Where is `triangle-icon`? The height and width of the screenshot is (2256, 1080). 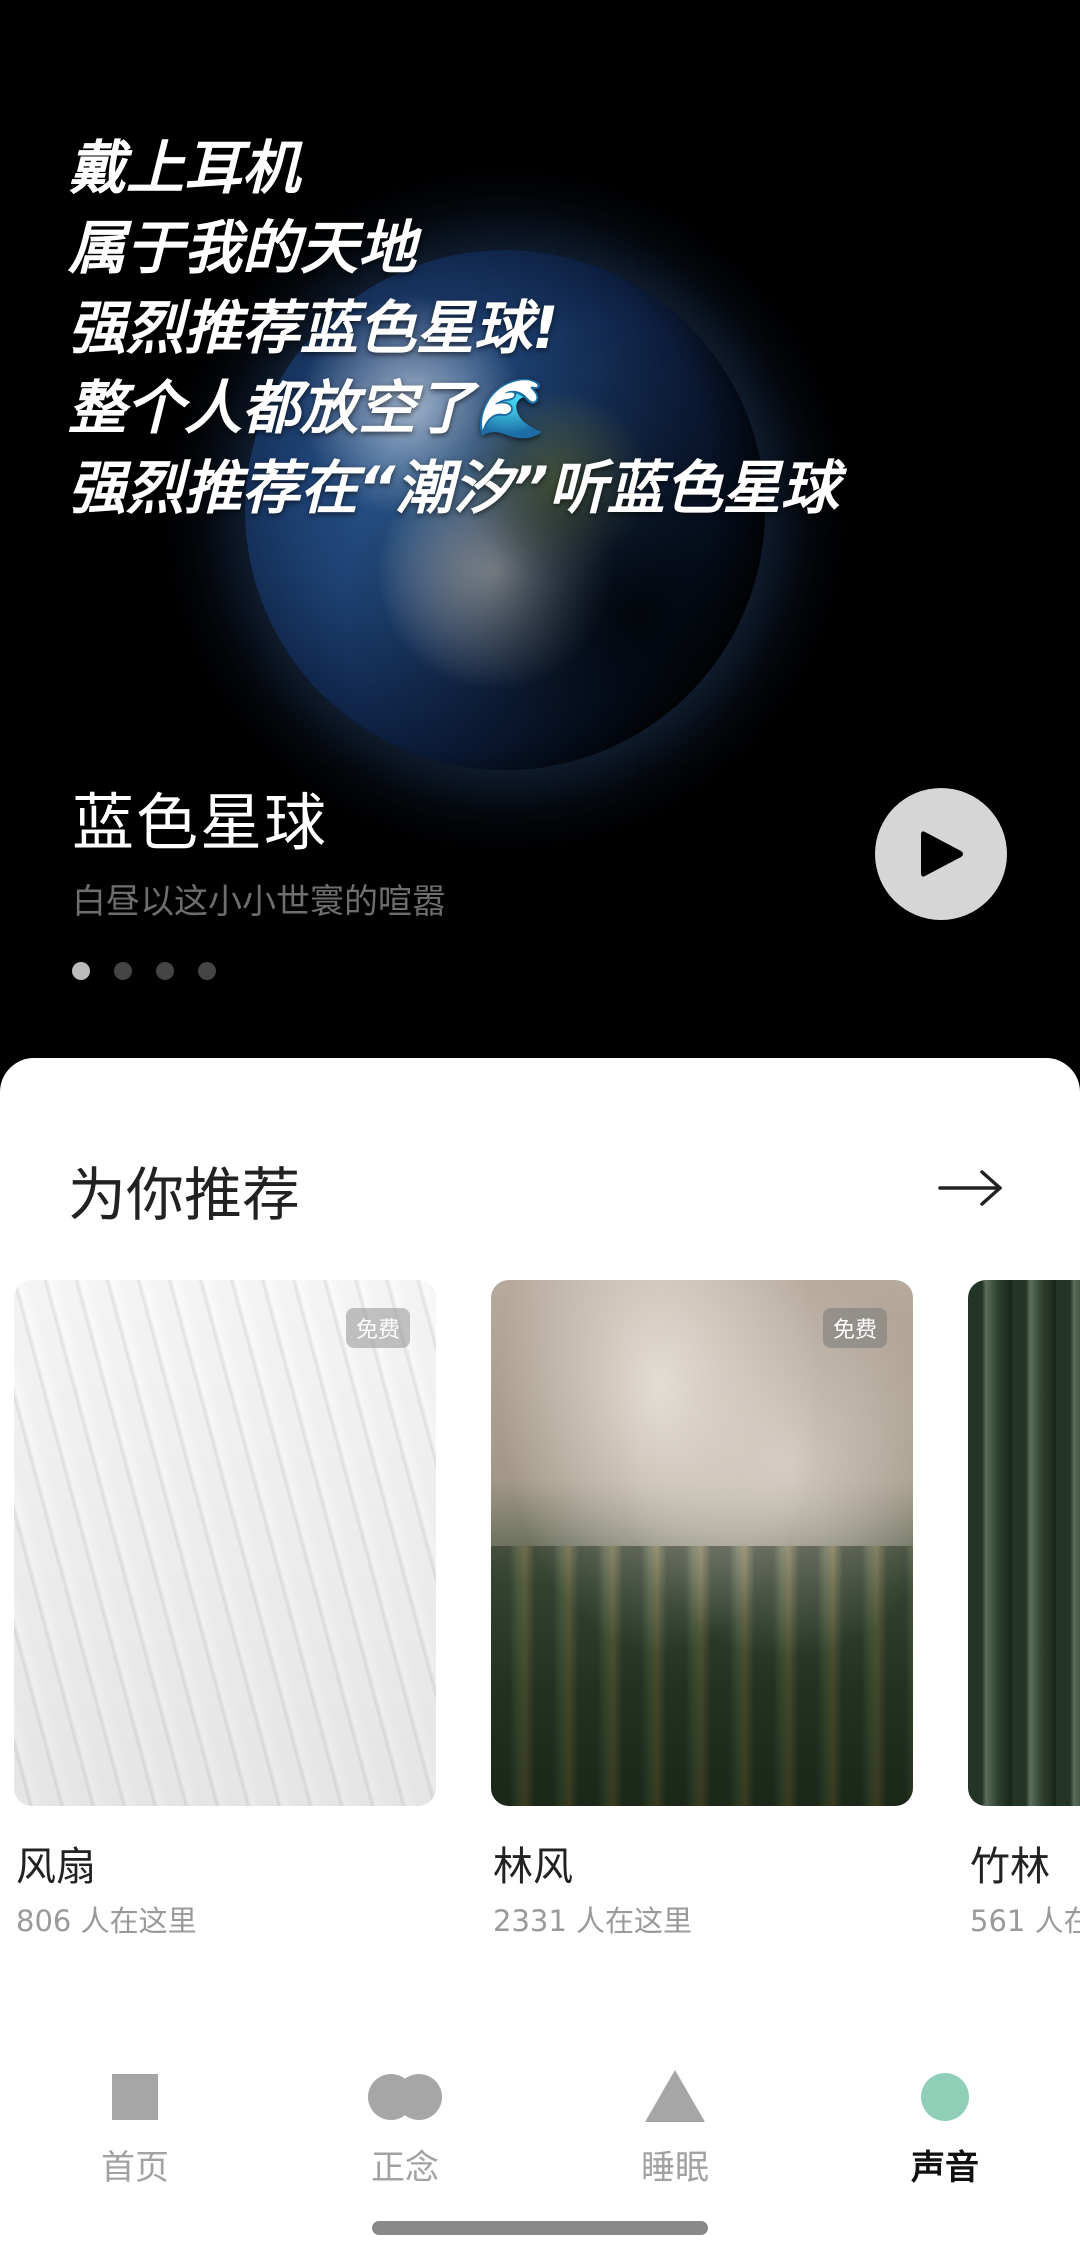
triangle-icon is located at coordinates (675, 2096).